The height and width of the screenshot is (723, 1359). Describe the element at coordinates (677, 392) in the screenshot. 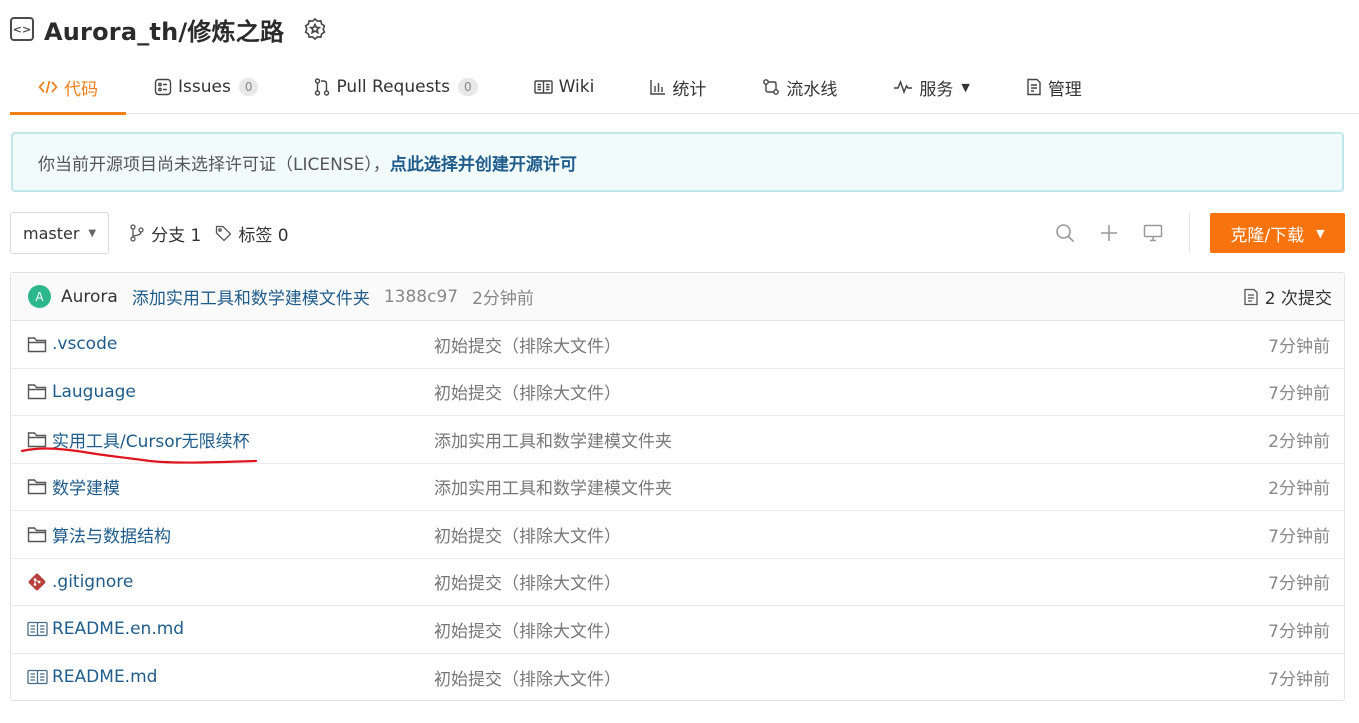

I see `file-row: Lauguage 初始提交（排除大文件） 7分钟前` at that location.